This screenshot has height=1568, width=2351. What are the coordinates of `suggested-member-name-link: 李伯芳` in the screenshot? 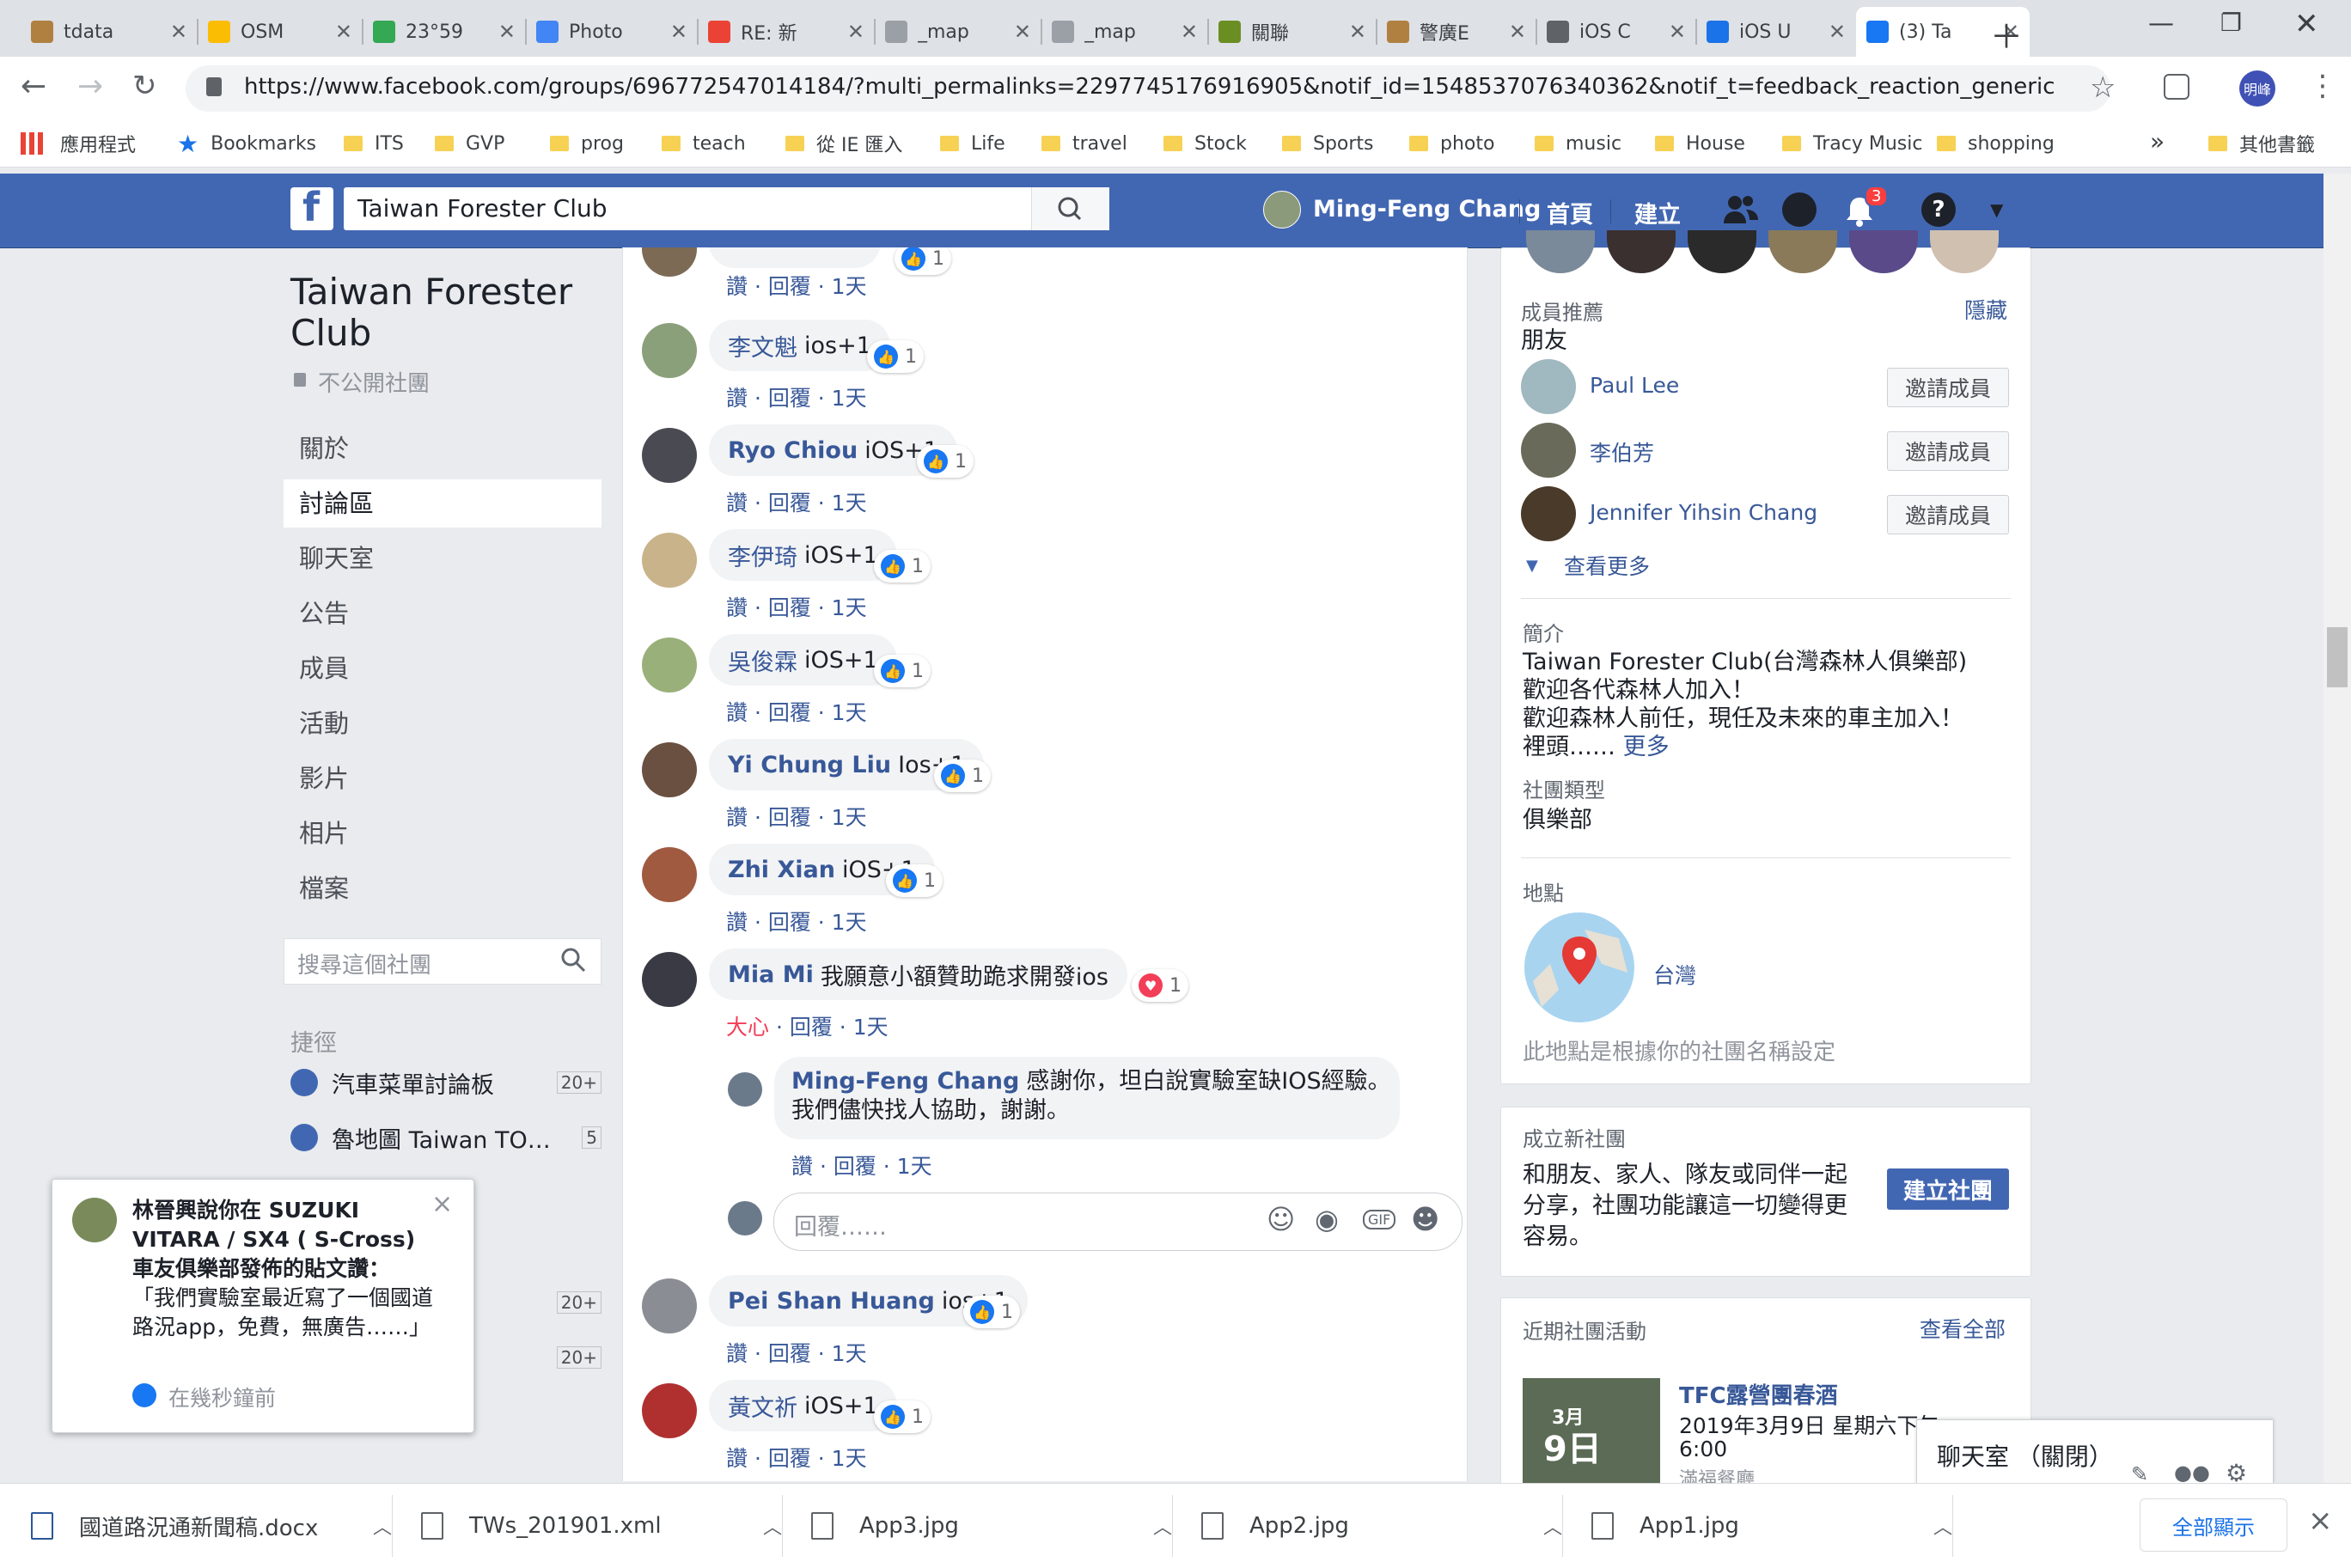 It's located at (1622, 451).